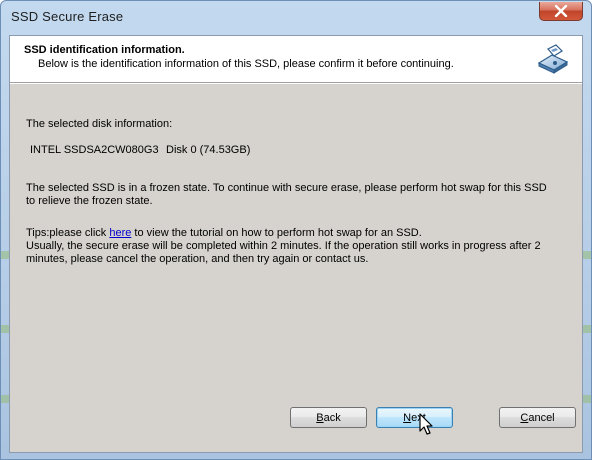  What do you see at coordinates (94, 150) in the screenshot?
I see `disk-model: INTEL SSDSA2CW080G3` at bounding box center [94, 150].